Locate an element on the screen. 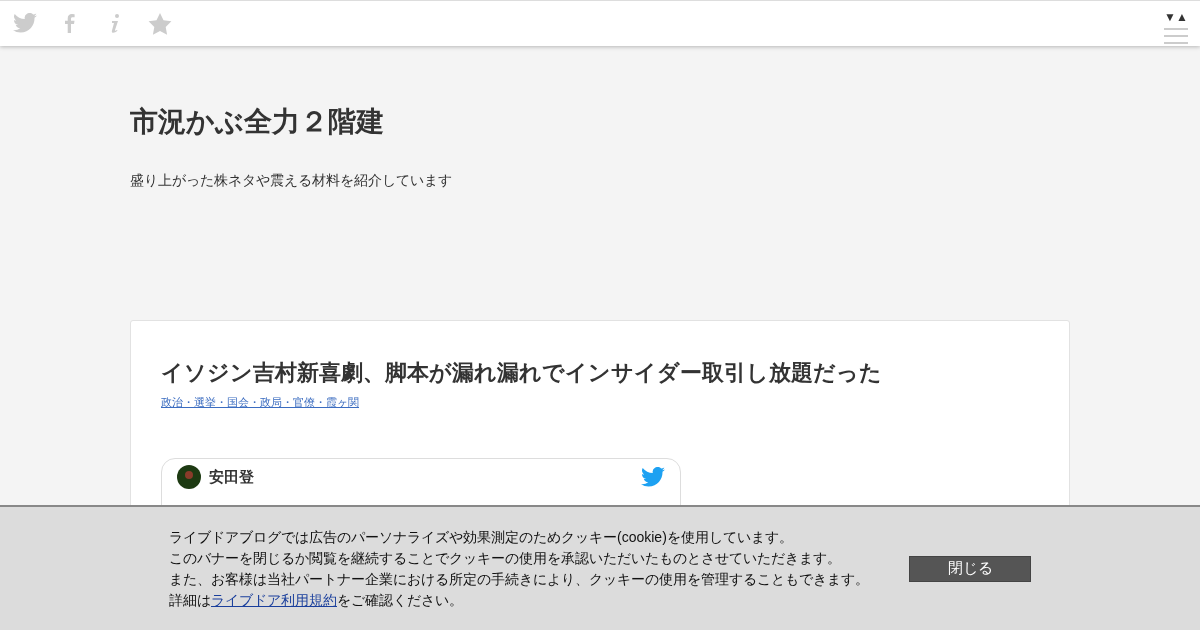  blog-description: 盛り上がった株ネタや震える材料を紹介しています is located at coordinates (291, 180).